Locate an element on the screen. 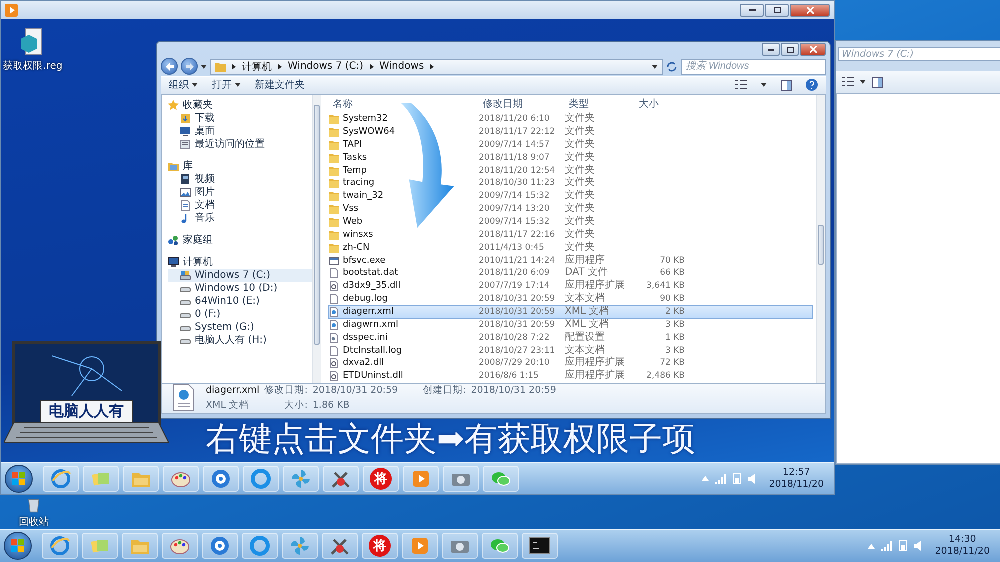 The width and height of the screenshot is (1000, 562). desktop-icon-label: 回收站 is located at coordinates (34, 522).